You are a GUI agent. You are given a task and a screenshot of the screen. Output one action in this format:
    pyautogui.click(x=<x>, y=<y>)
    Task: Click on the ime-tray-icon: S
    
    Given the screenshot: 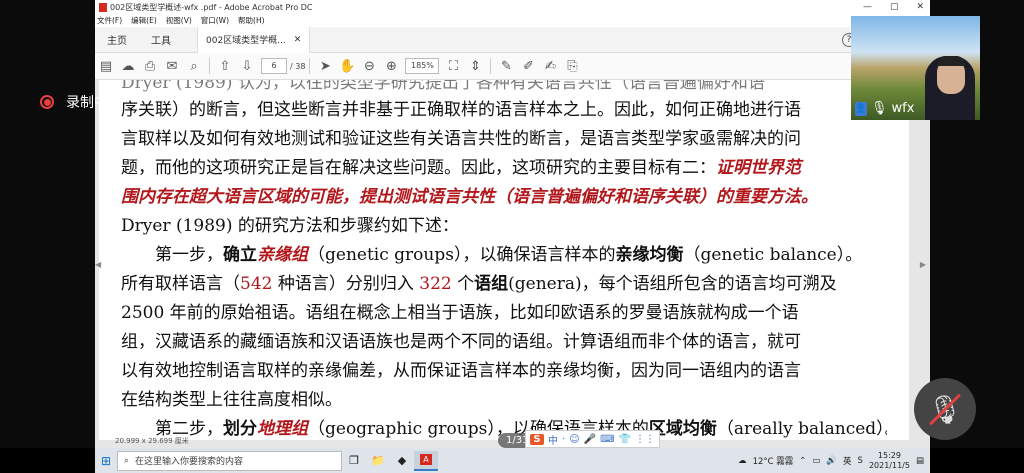 What is the action you would take?
    pyautogui.click(x=860, y=461)
    